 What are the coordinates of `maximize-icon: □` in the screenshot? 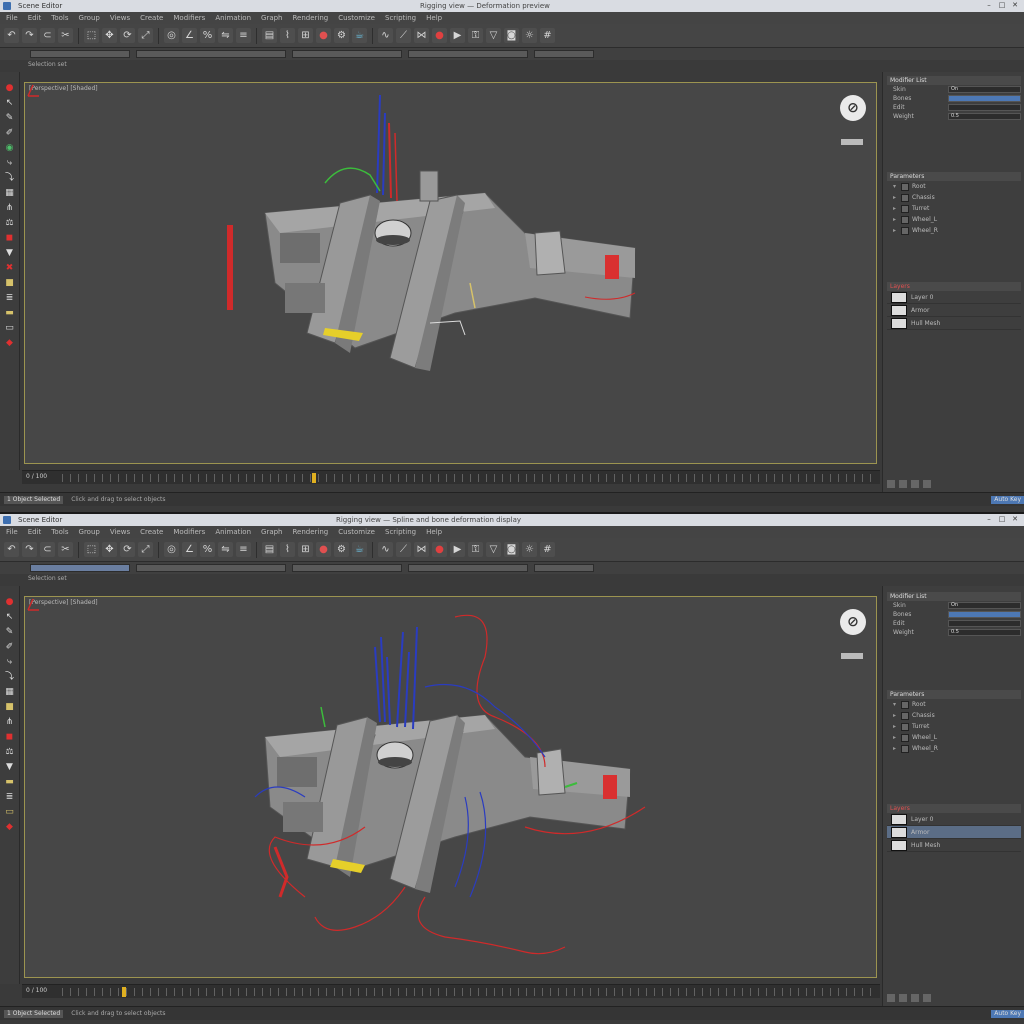 It's located at (1002, 519).